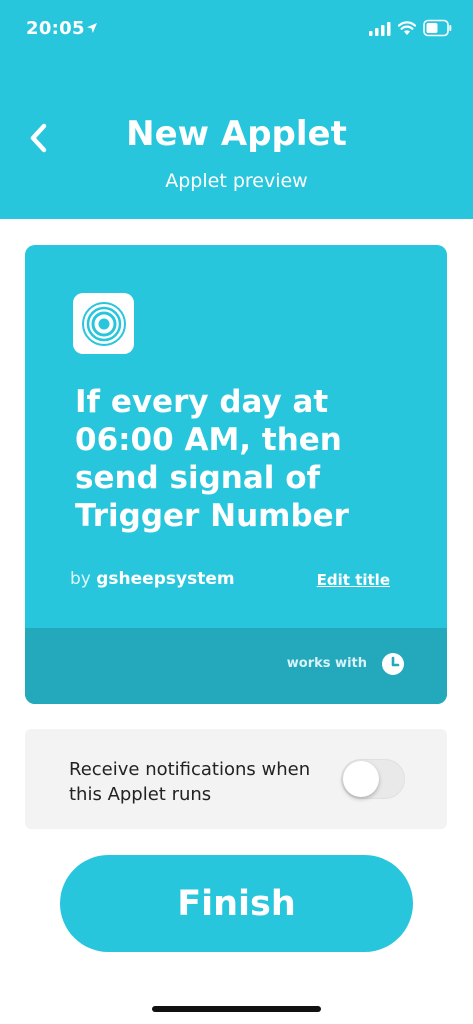 This screenshot has height=1024, width=473. What do you see at coordinates (236, 30) in the screenshot?
I see `status-bar: 20:05` at bounding box center [236, 30].